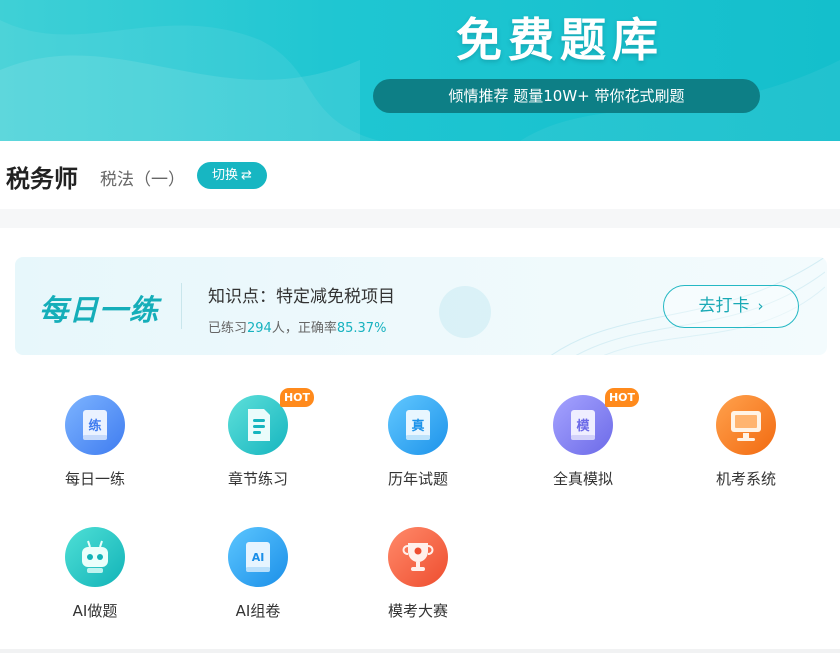  What do you see at coordinates (566, 96) in the screenshot?
I see `banner-slogan: 倾情推荐 题量10W+ 带你花式刷题` at bounding box center [566, 96].